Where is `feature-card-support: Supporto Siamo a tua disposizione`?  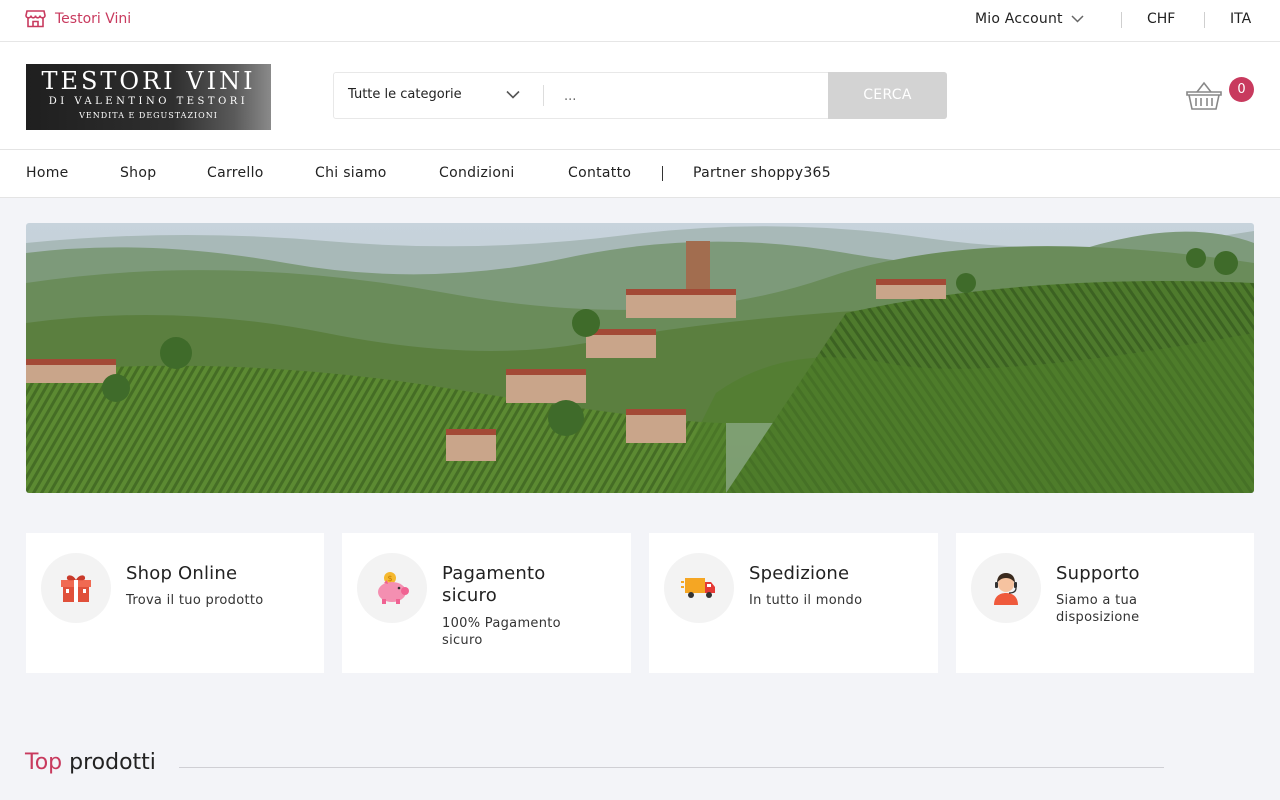
feature-card-support: Supporto Siamo a tua disposizione is located at coordinates (1105, 603).